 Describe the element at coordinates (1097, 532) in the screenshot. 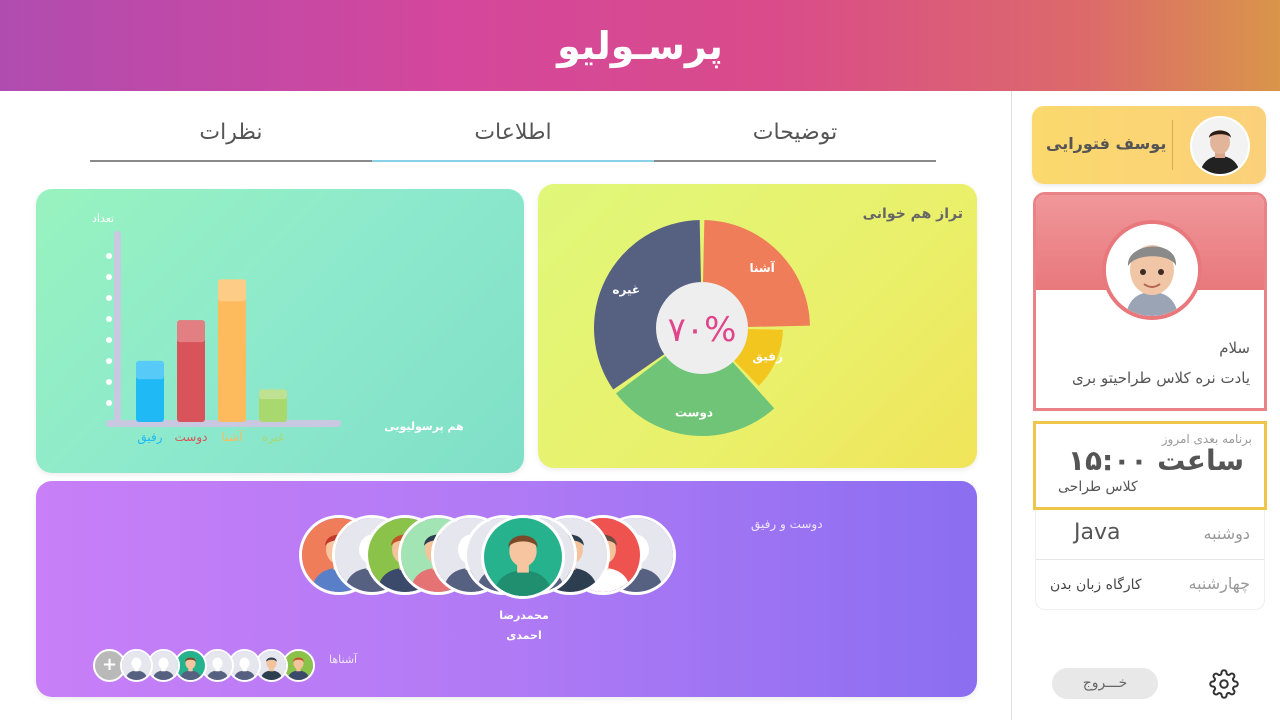

I see `schedule-course: Java` at that location.